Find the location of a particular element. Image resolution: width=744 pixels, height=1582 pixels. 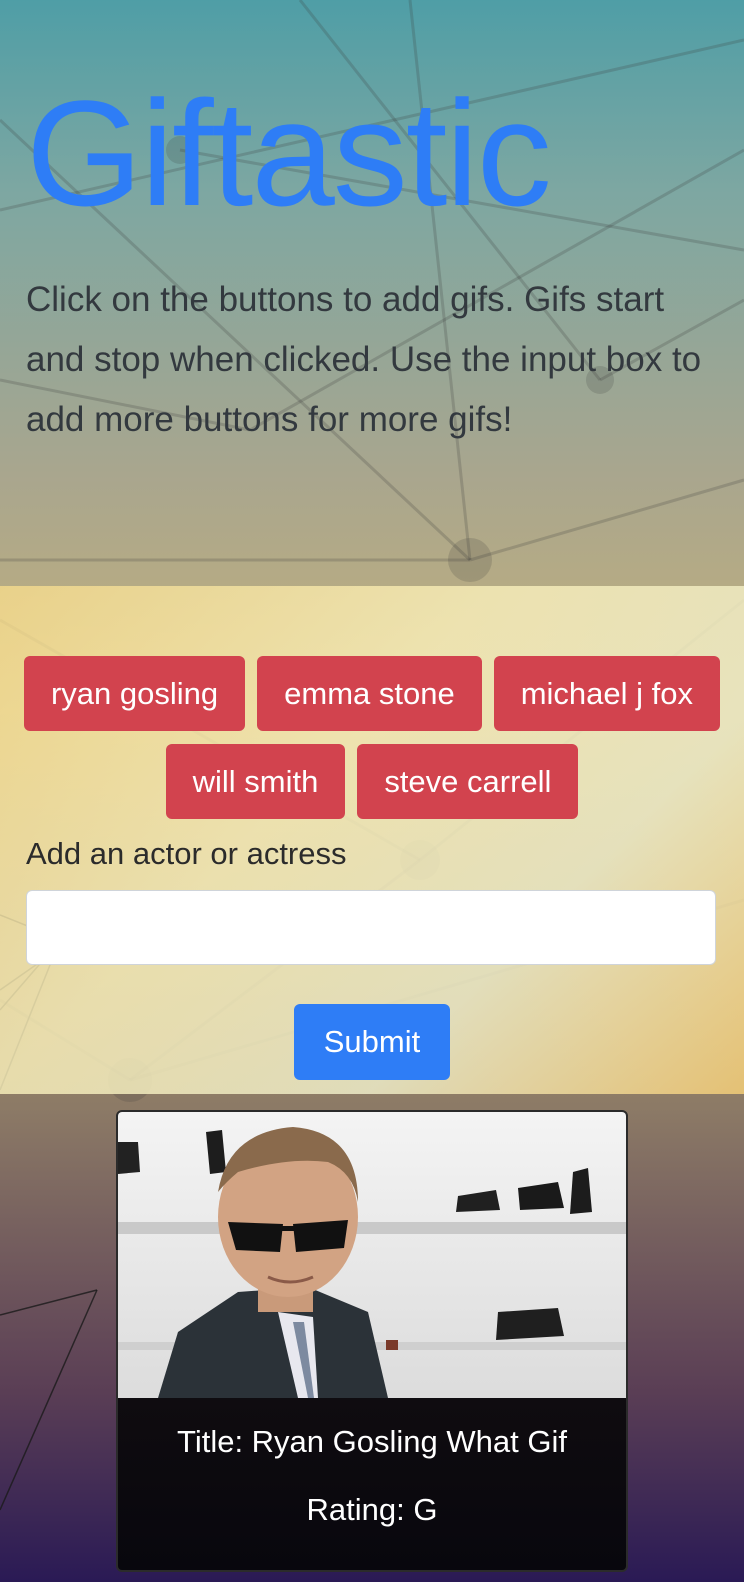

actor-button-steve-carrell: steve carrell is located at coordinates (468, 781).